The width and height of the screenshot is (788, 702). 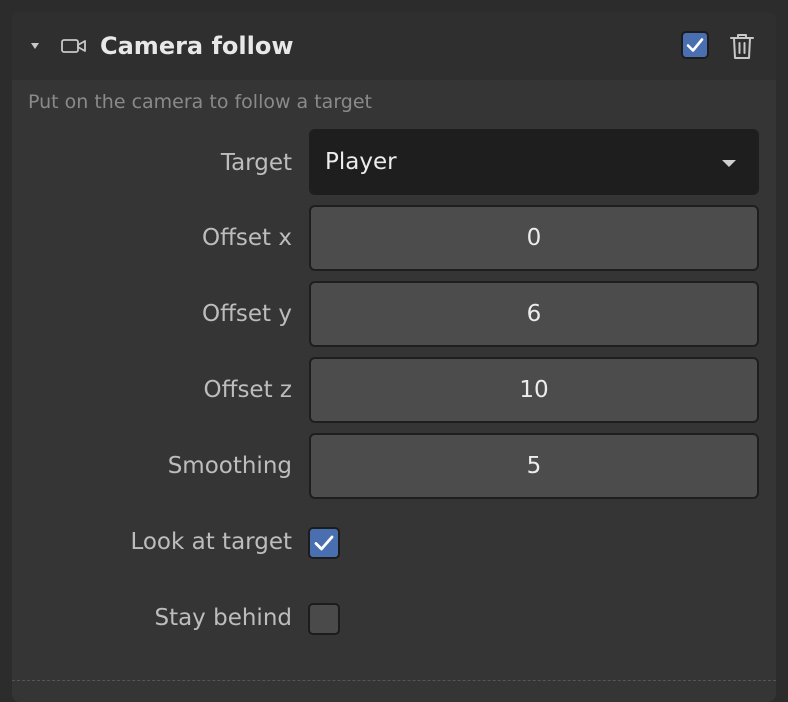 What do you see at coordinates (35, 46) in the screenshot?
I see `collapse-triangle-icon` at bounding box center [35, 46].